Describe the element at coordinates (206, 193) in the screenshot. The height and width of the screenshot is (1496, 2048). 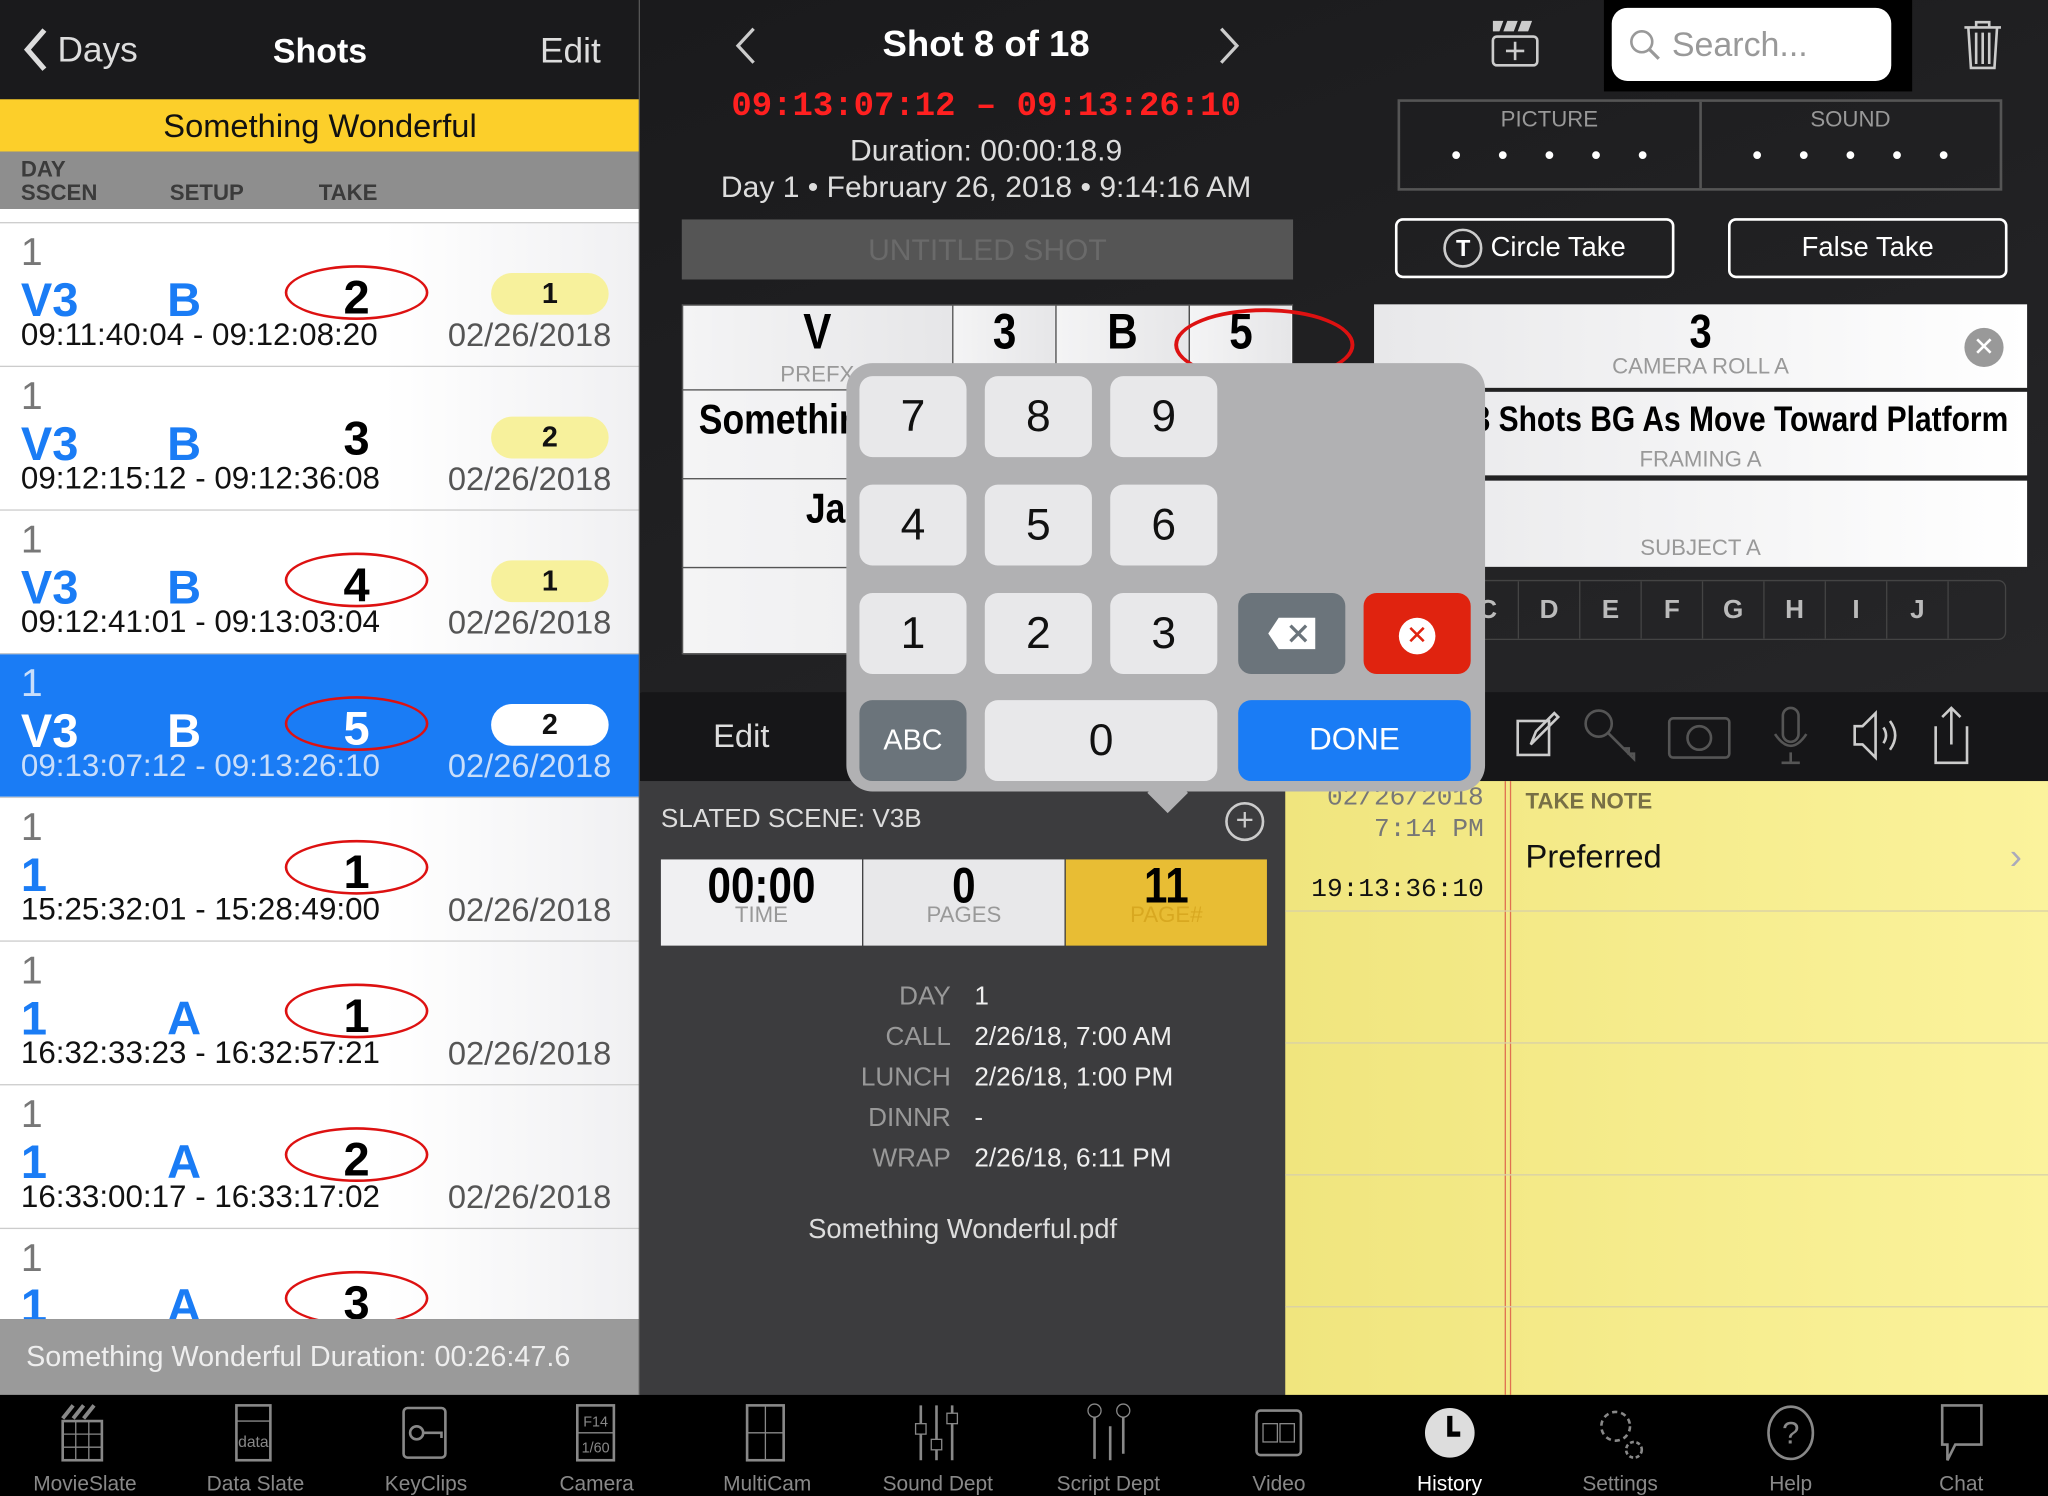
I see `col-setup: SETUP` at that location.